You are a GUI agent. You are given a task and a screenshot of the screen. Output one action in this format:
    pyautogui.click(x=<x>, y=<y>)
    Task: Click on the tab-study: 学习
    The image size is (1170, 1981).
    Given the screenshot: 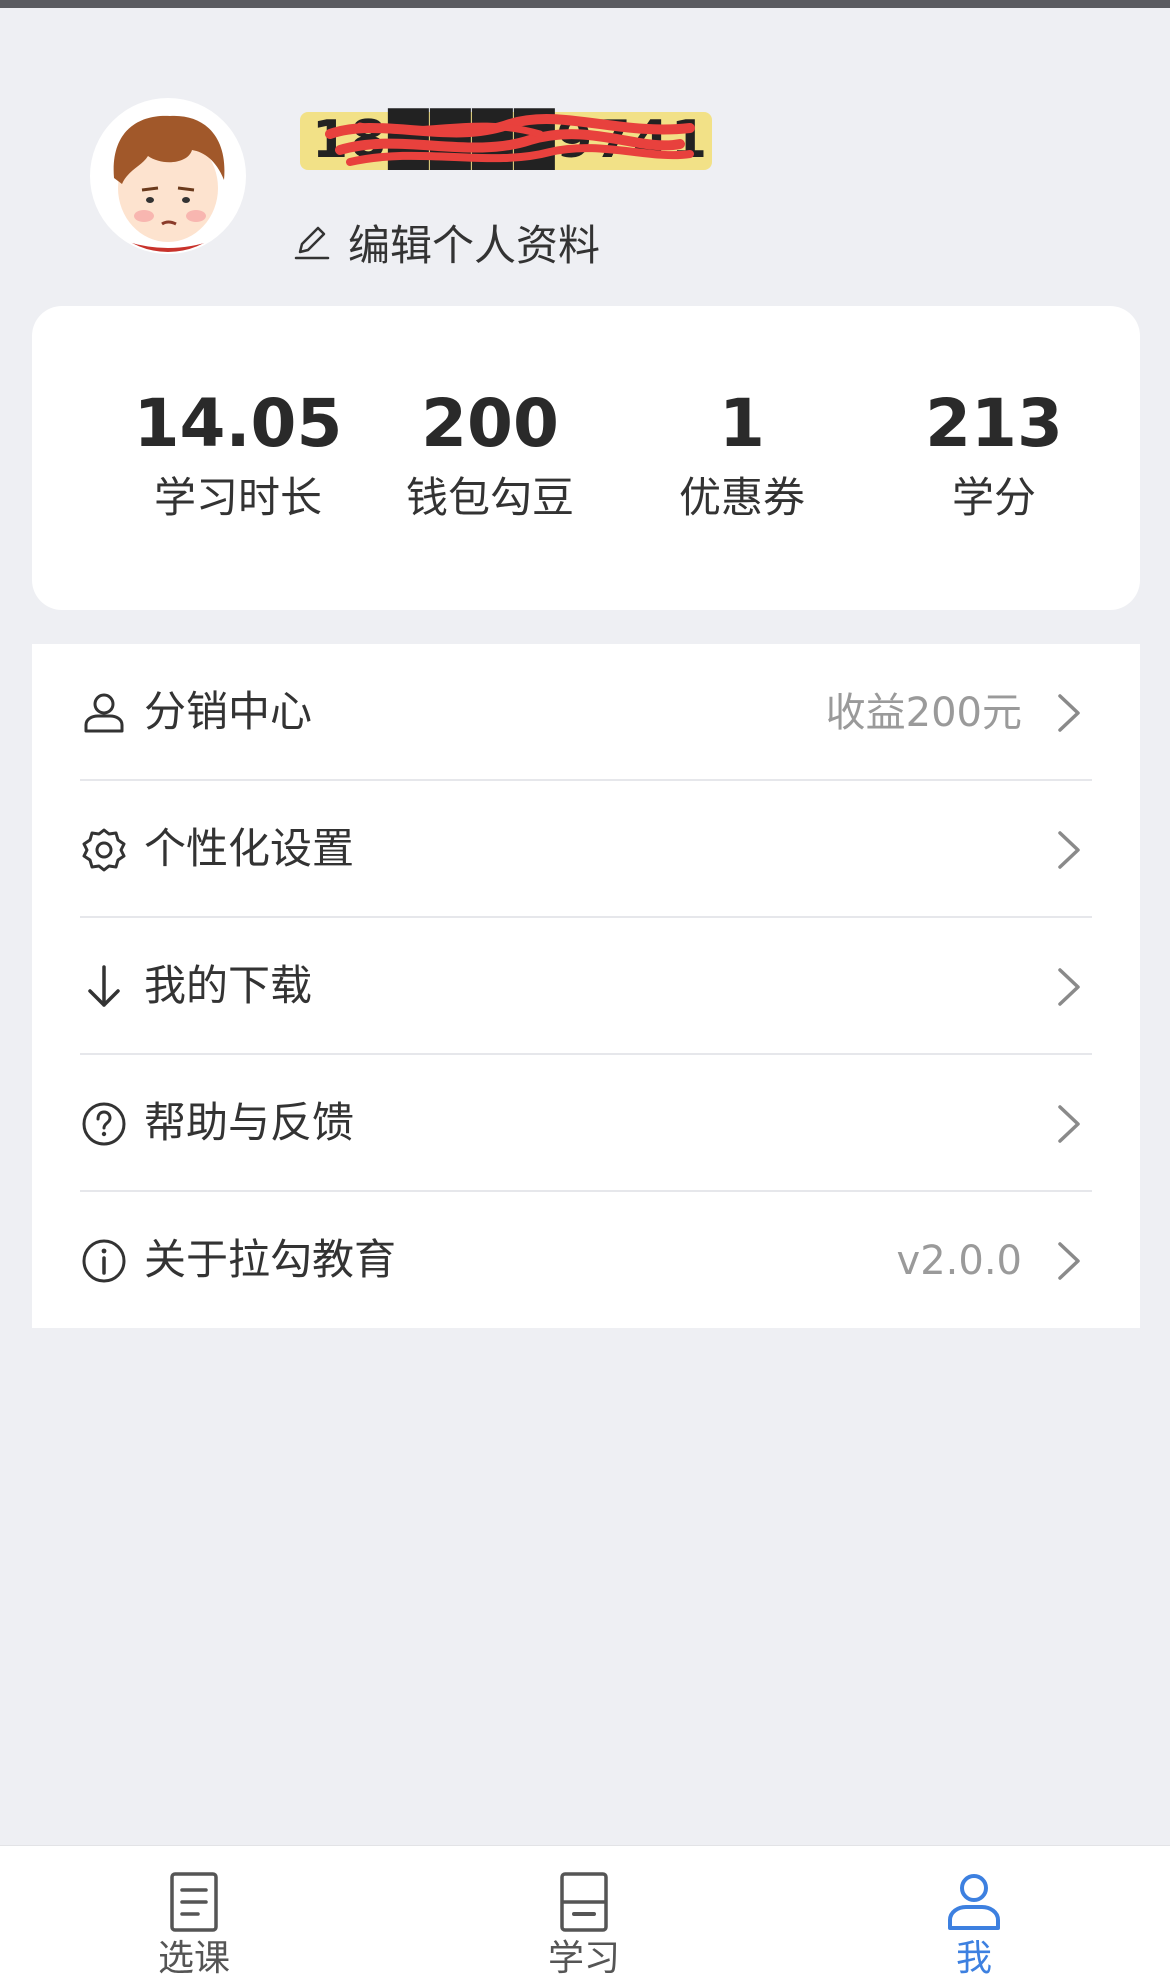 What is the action you would take?
    pyautogui.click(x=584, y=1913)
    